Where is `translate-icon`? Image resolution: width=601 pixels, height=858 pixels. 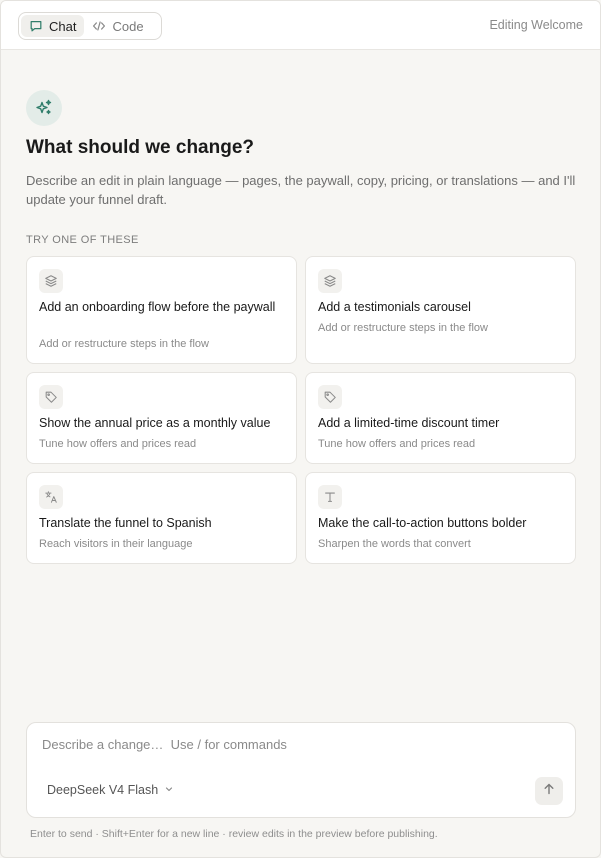
translate-icon is located at coordinates (51, 497).